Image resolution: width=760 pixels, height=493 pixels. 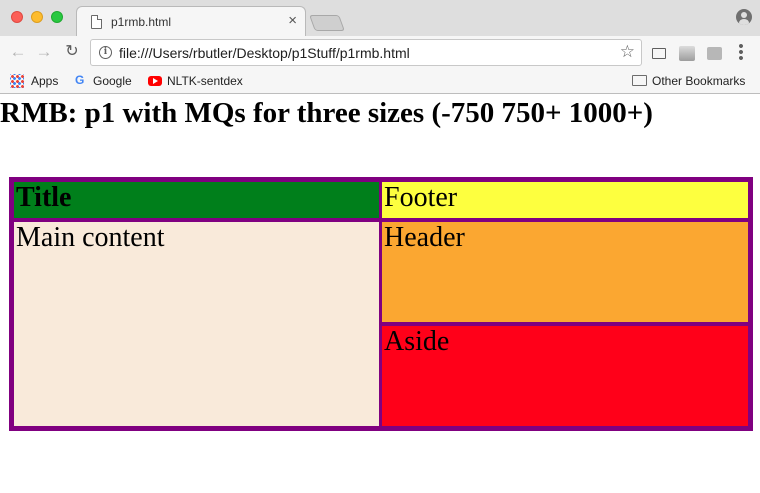 What do you see at coordinates (380, 18) in the screenshot?
I see `tab-strip: p1rmb.html ×` at bounding box center [380, 18].